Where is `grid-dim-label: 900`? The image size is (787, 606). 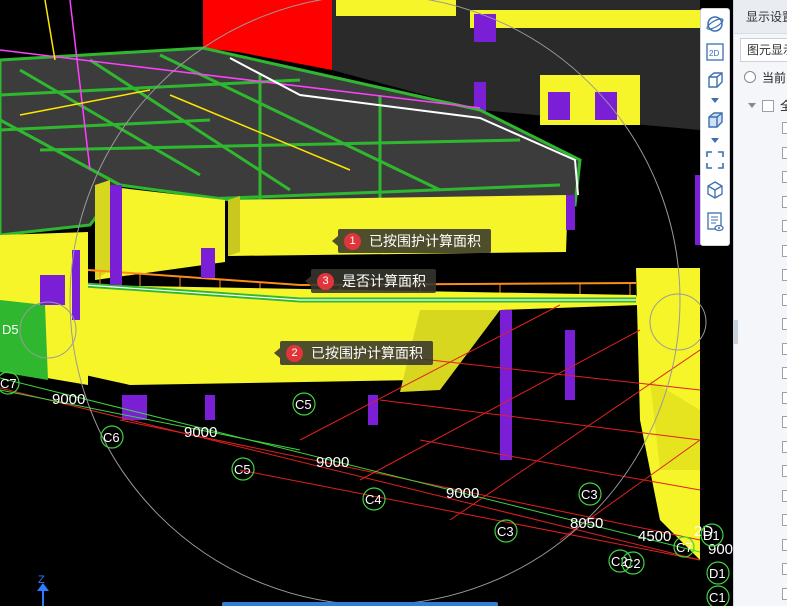 grid-dim-label: 900 is located at coordinates (720, 549).